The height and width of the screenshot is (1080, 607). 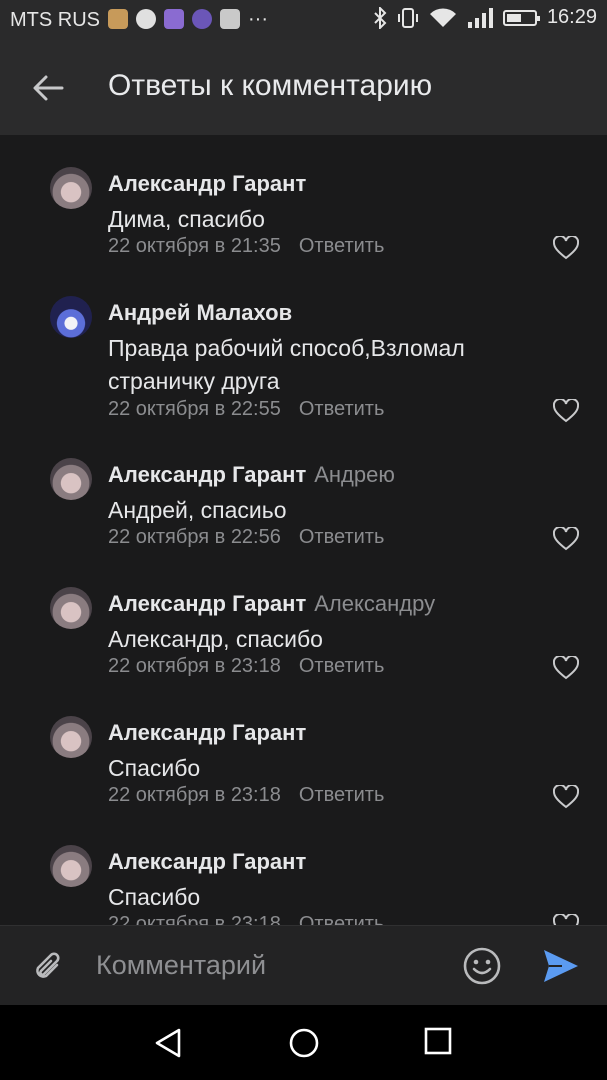 I want to click on status-bar: MTS RUS ··· 16:29, so click(x=303, y=20).